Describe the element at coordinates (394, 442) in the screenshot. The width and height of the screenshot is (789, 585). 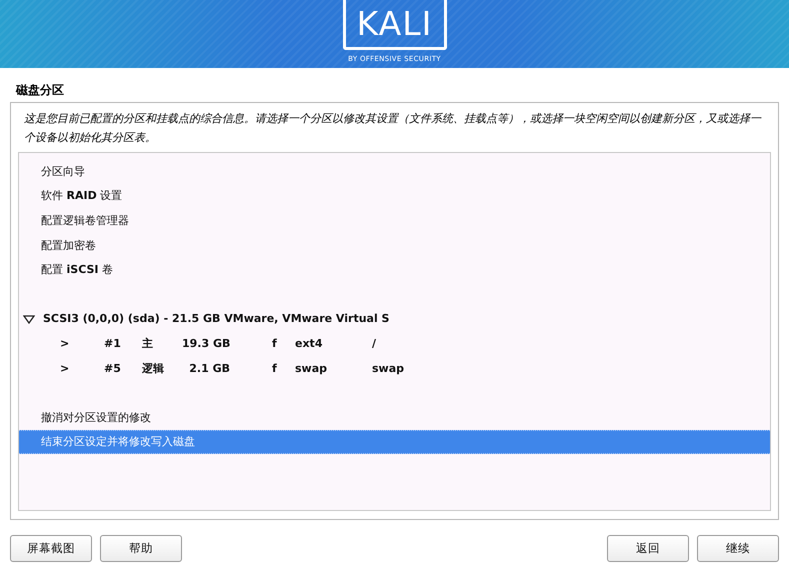
I see `menu-item: 结束分区设定并将修改写入磁盘` at that location.